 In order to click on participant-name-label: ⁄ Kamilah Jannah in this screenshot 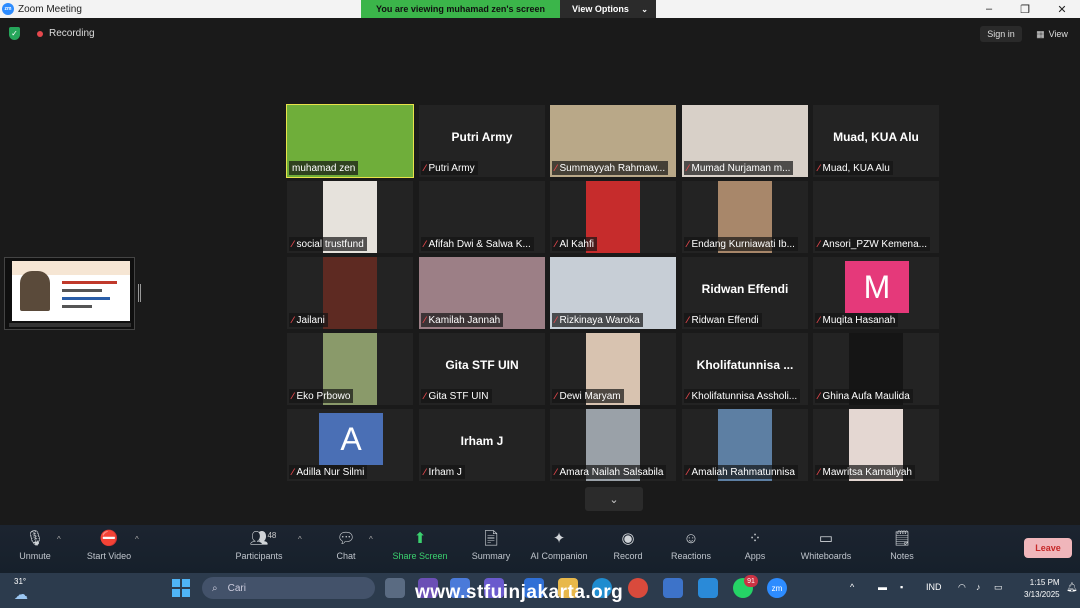, I will do `click(462, 320)`.